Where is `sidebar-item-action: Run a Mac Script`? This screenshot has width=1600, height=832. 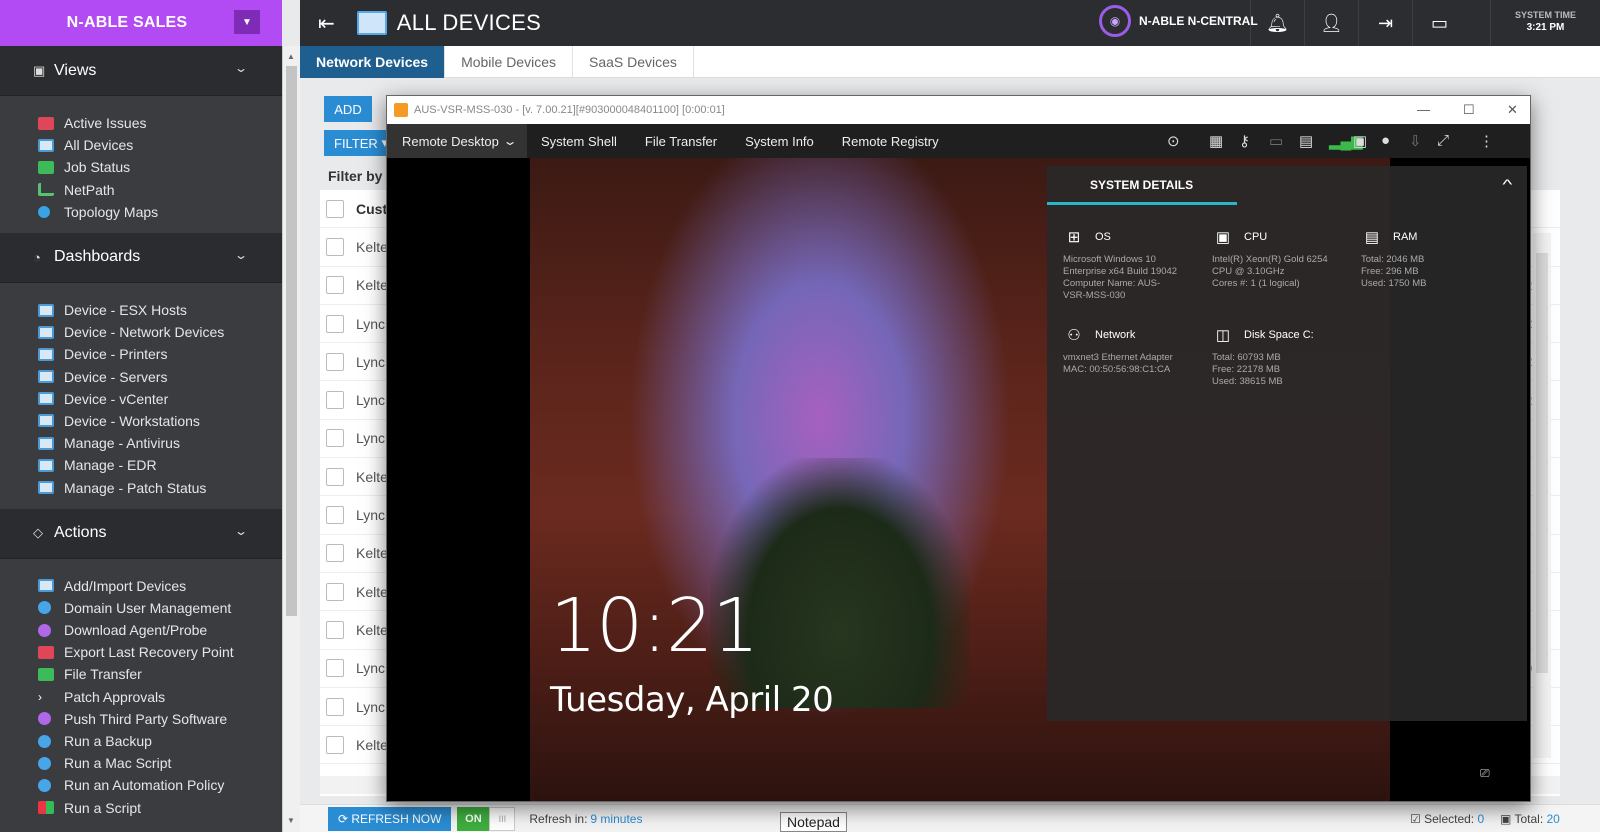 sidebar-item-action: Run a Mac Script is located at coordinates (160, 763).